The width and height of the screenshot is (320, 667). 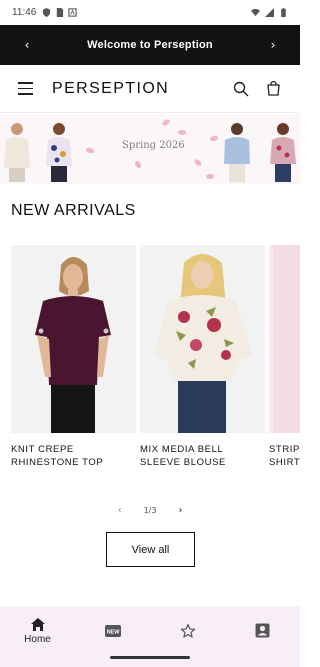 What do you see at coordinates (28, 89) in the screenshot?
I see `menu-icon` at bounding box center [28, 89].